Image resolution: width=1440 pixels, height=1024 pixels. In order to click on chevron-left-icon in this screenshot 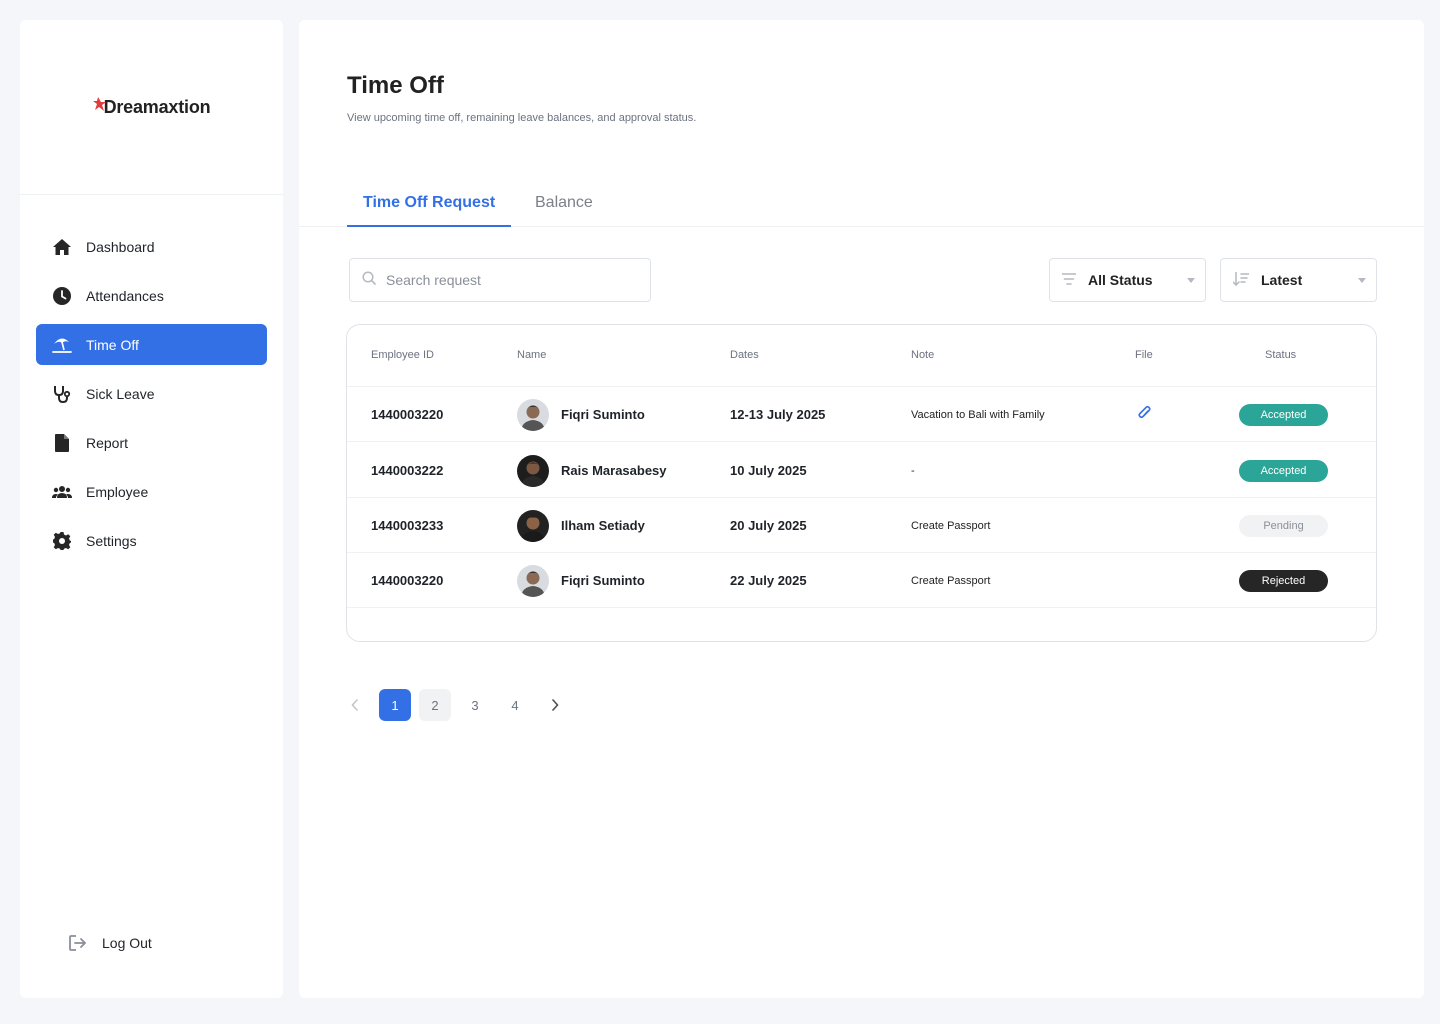, I will do `click(354, 705)`.